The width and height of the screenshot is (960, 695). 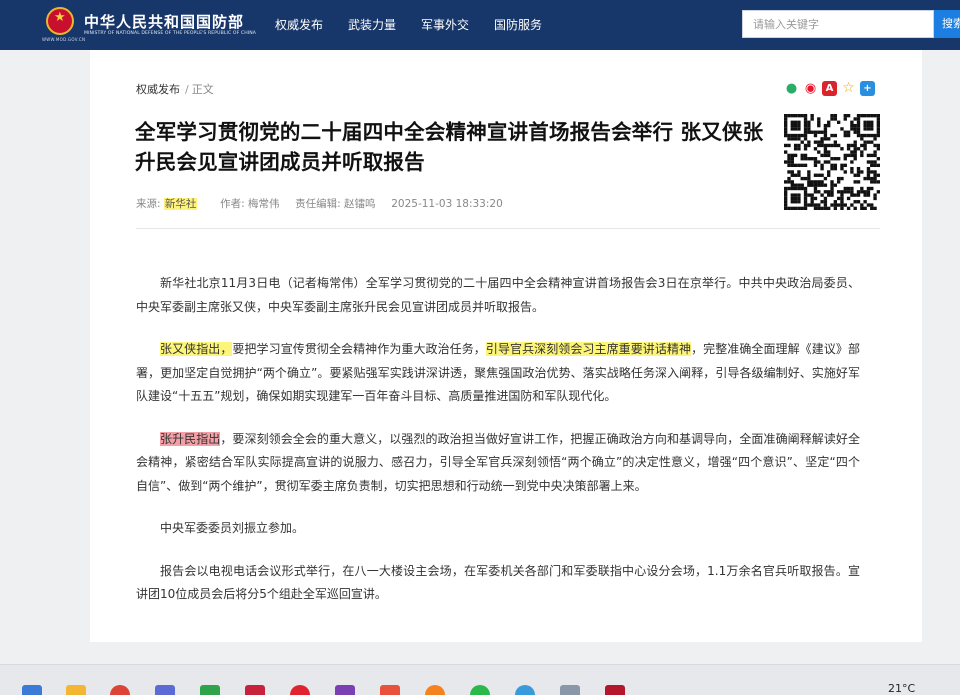 What do you see at coordinates (345, 690) in the screenshot?
I see `onenote-icon` at bounding box center [345, 690].